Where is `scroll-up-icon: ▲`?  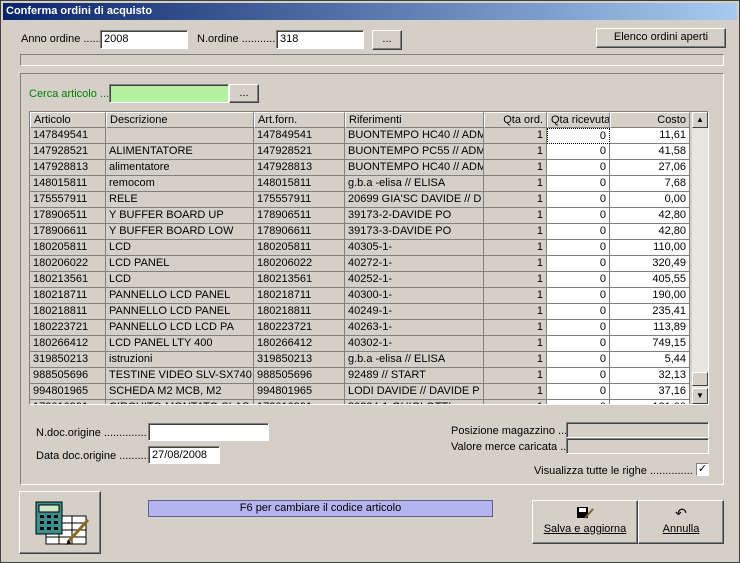 scroll-up-icon: ▲ is located at coordinates (700, 120).